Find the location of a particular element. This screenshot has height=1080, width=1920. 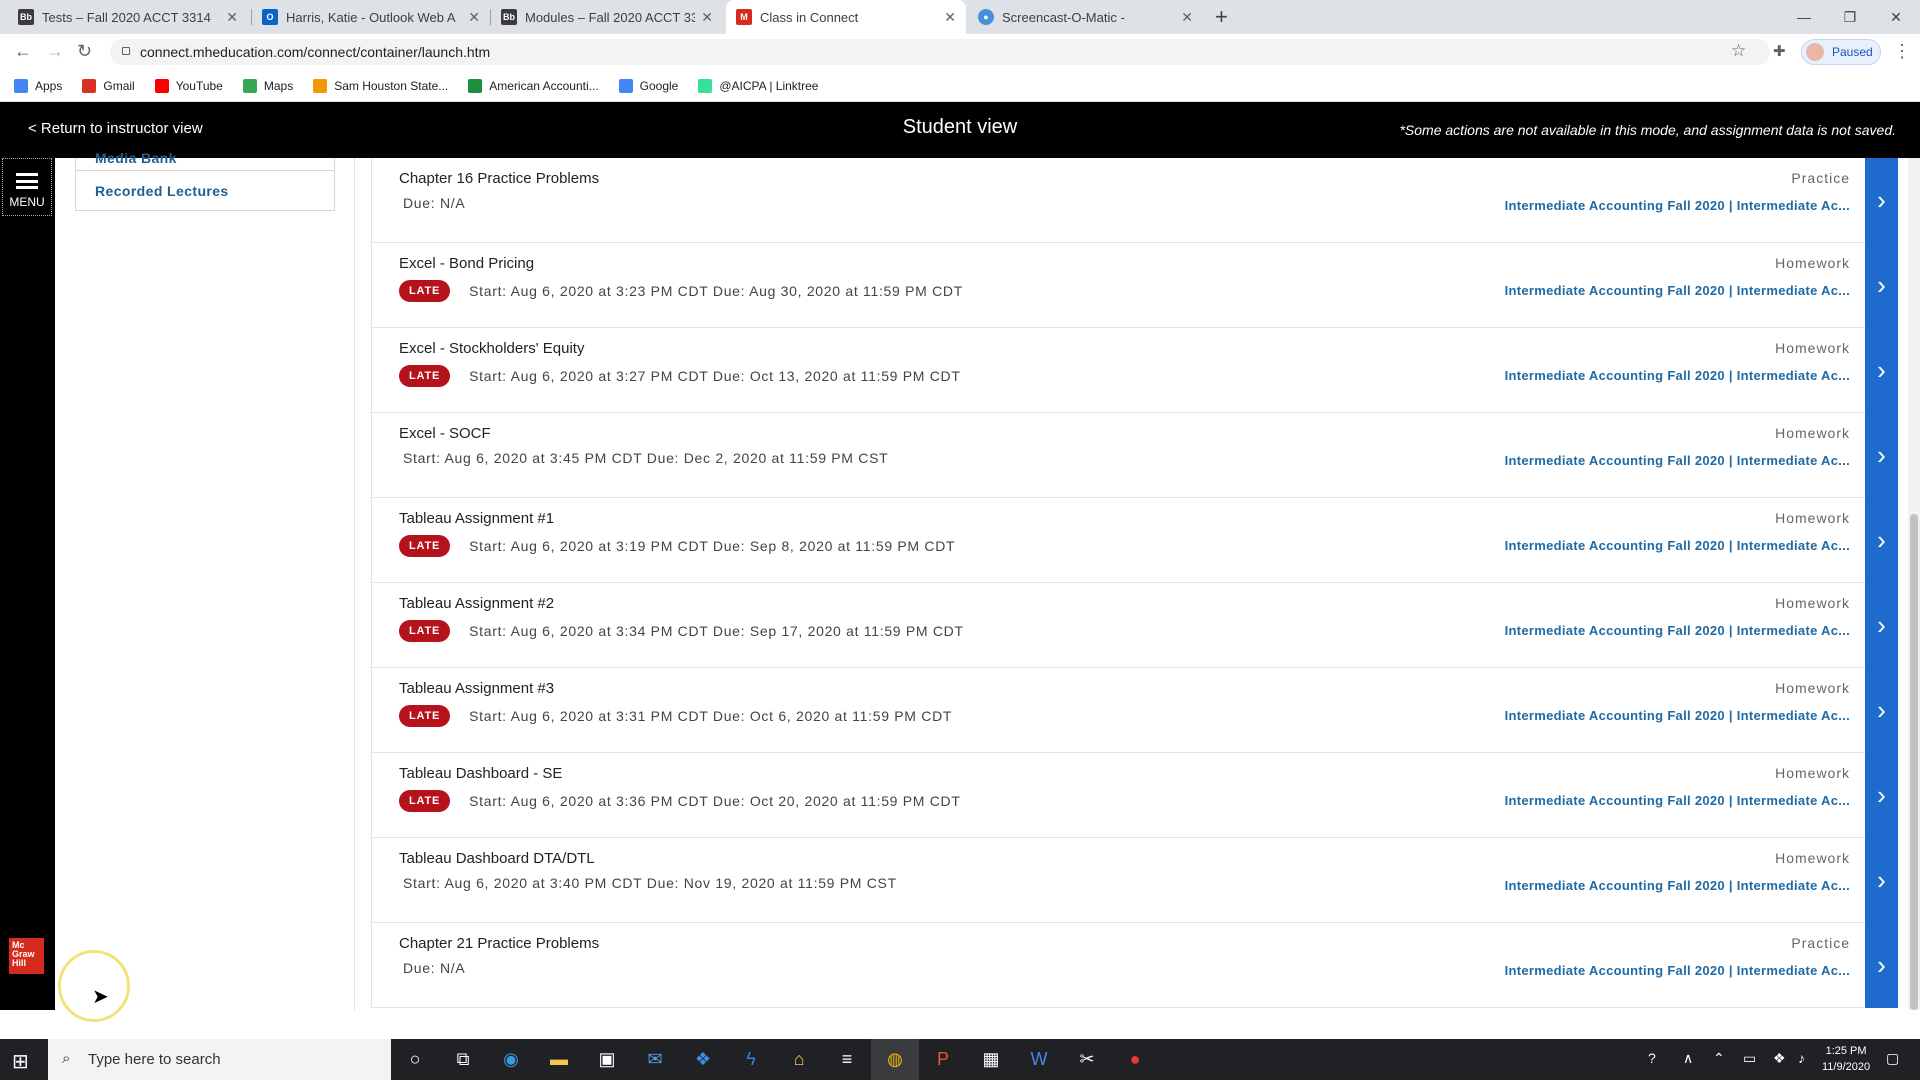

calculator-icon: ▦ is located at coordinates (991, 1059).